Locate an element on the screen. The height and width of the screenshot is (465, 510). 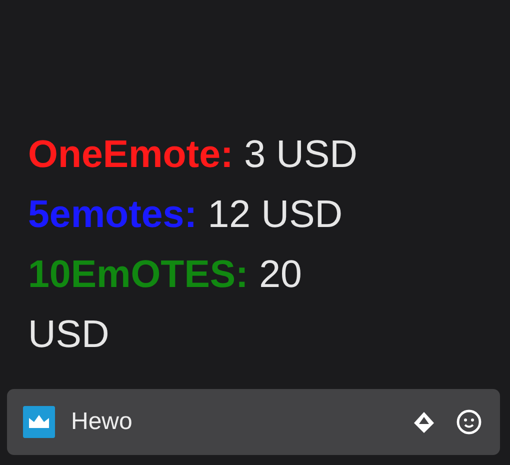
emoji-icon is located at coordinates (469, 422).